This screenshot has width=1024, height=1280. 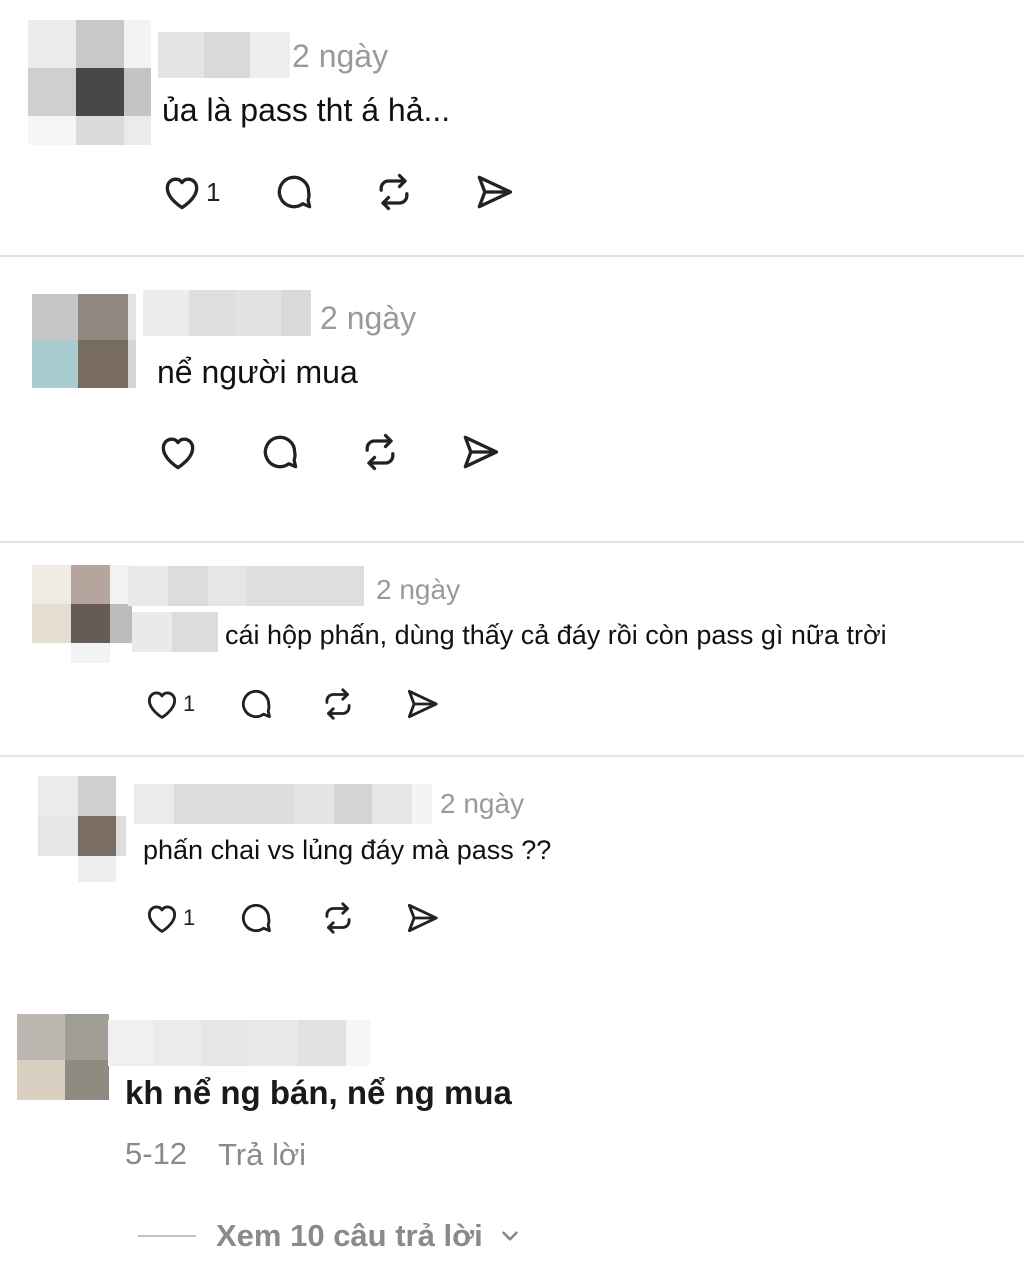 I want to click on replies-line, so click(x=167, y=1236).